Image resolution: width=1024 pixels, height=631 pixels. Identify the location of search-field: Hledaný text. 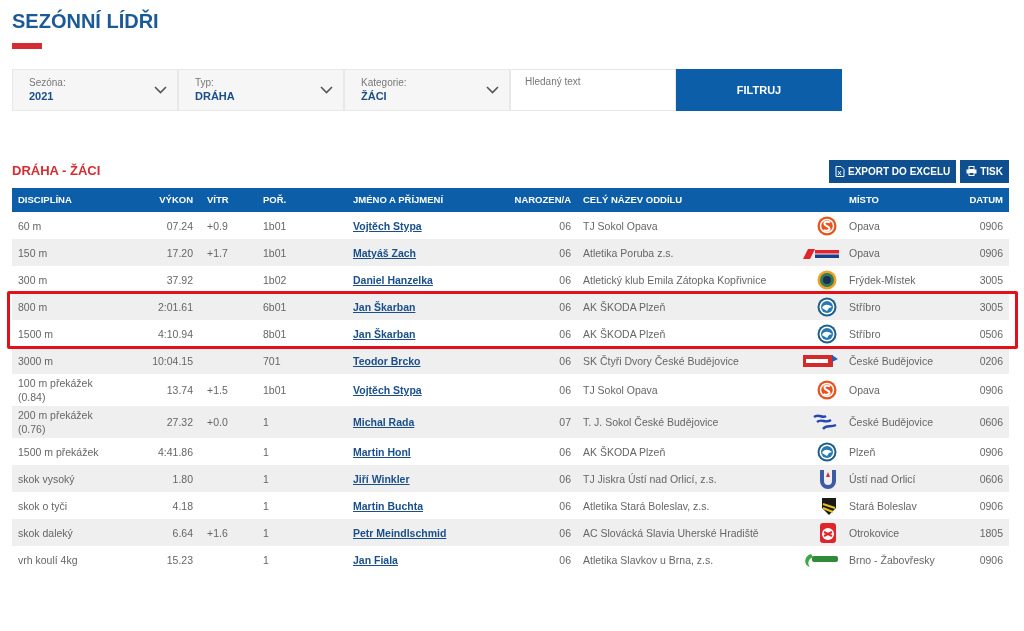
(593, 90).